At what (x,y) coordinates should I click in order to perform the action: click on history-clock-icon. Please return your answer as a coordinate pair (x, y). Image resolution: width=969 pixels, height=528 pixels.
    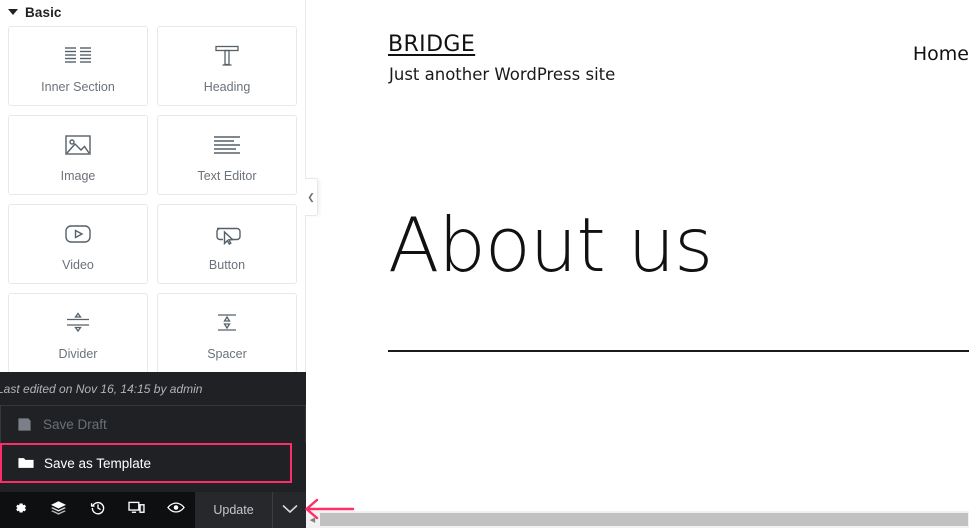
    Looking at the image, I should click on (98, 510).